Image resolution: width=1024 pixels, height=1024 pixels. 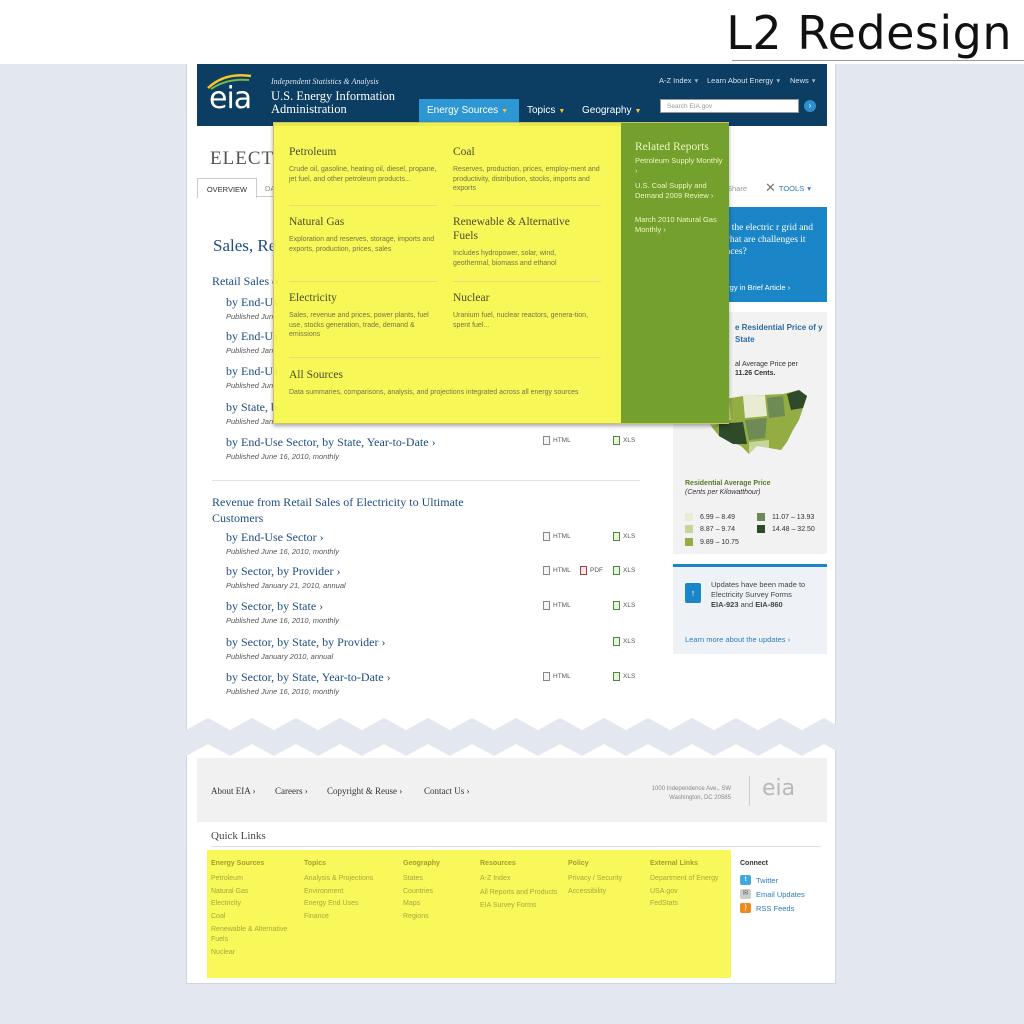 What do you see at coordinates (306, 642) in the screenshot?
I see `revenue-row-link: by Sector, by State, by Provider ›` at bounding box center [306, 642].